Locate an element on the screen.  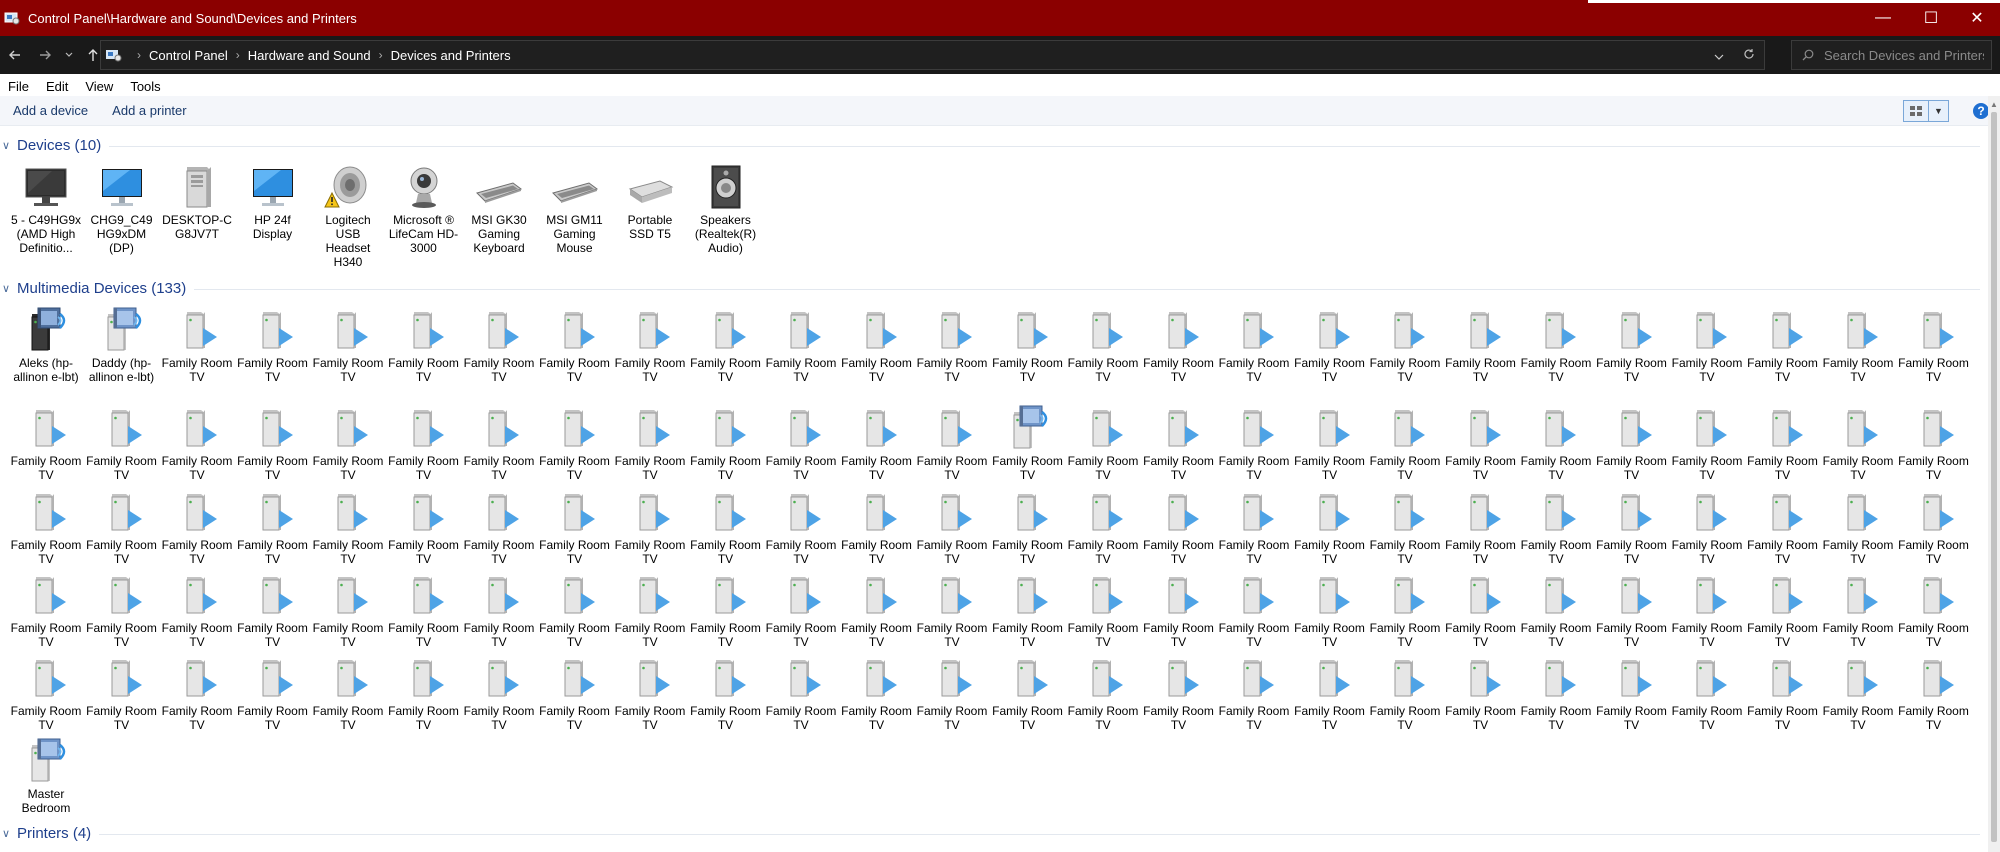
device-tile: MSI GM11 Gaming Mouse is located at coordinates (575, 209).